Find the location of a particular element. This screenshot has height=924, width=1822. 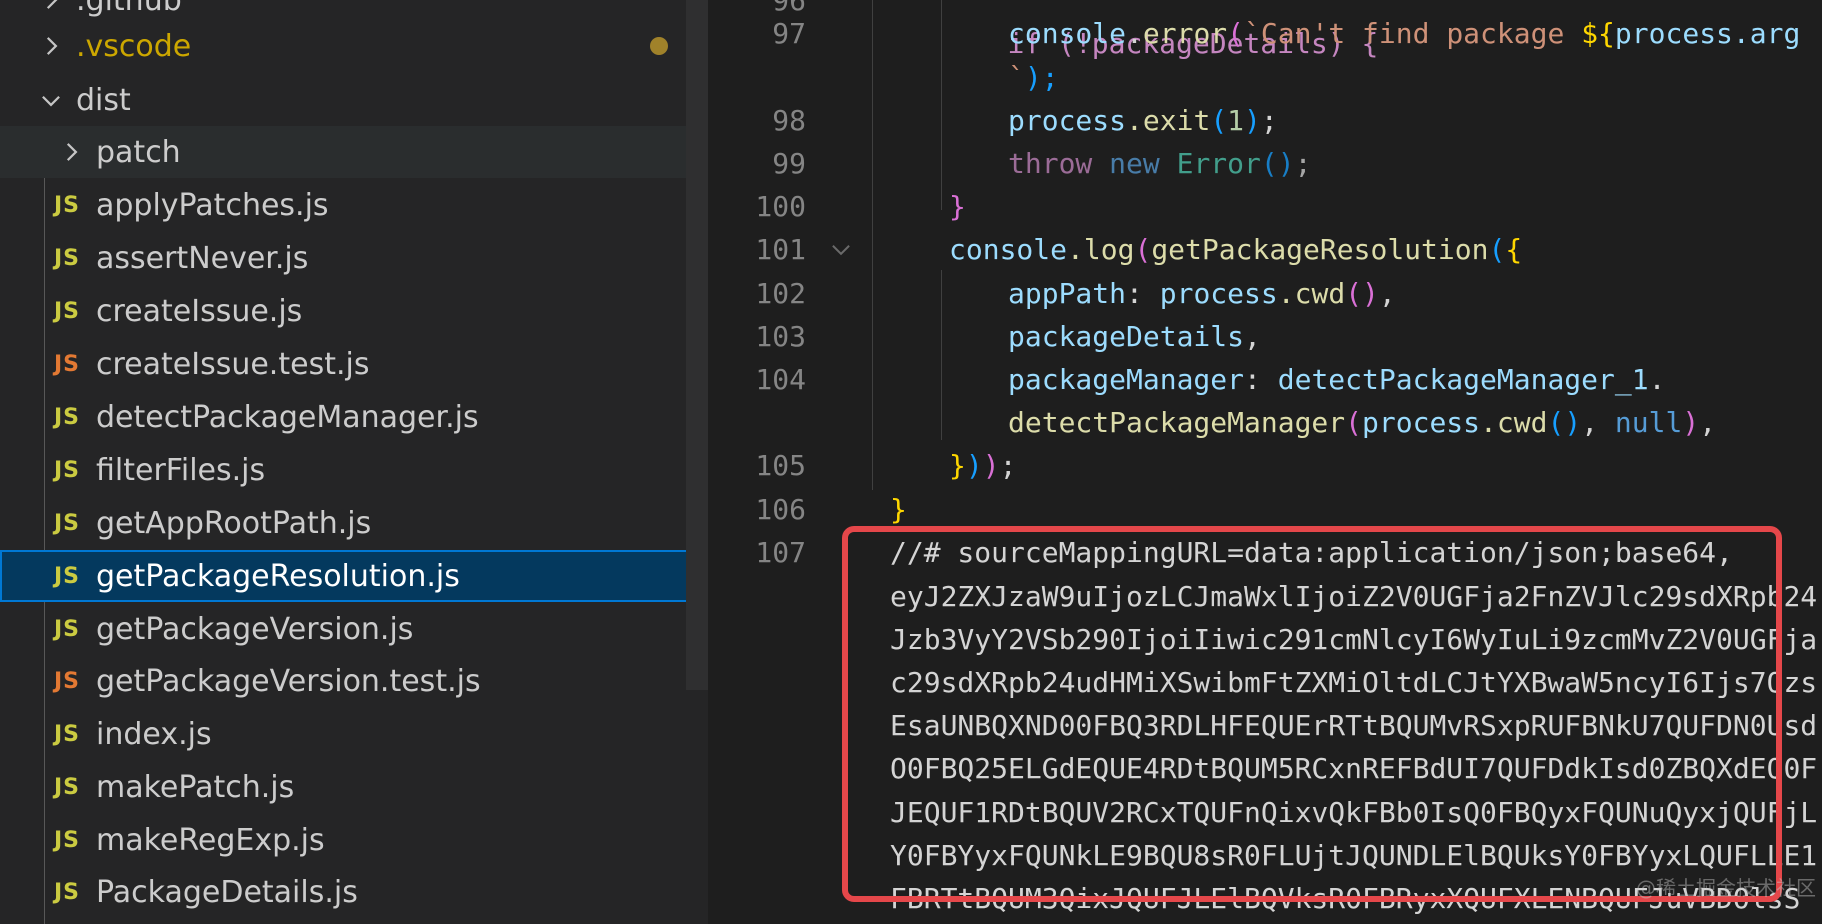

code-token: .exit is located at coordinates (1168, 120).